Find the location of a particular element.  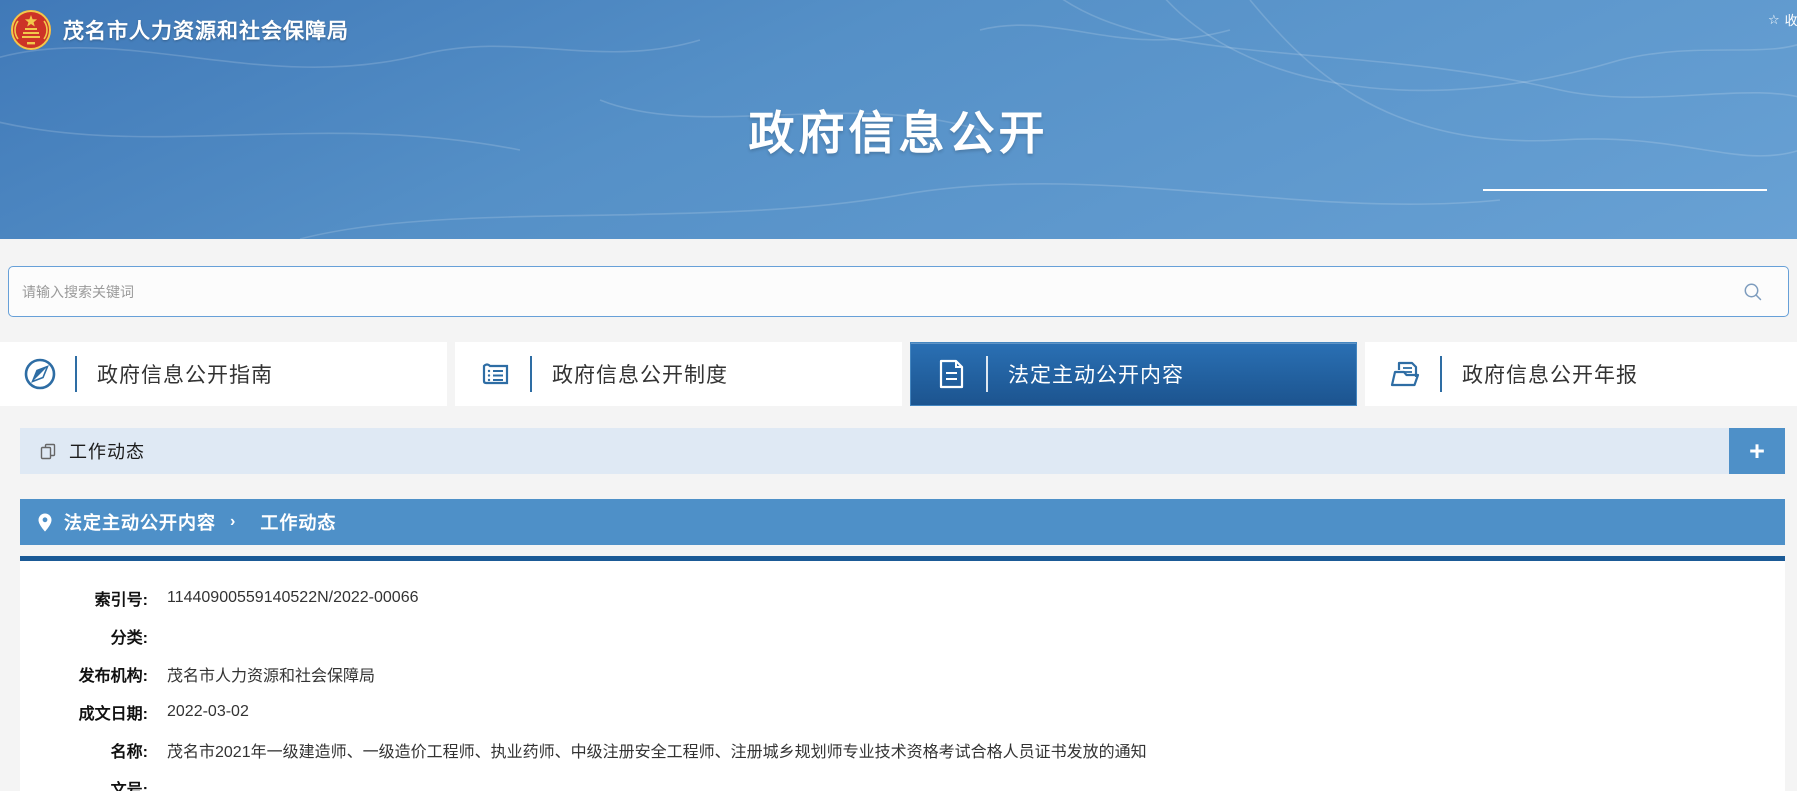

tab-info-guide: 政府信息公开指南 is located at coordinates (223, 374).